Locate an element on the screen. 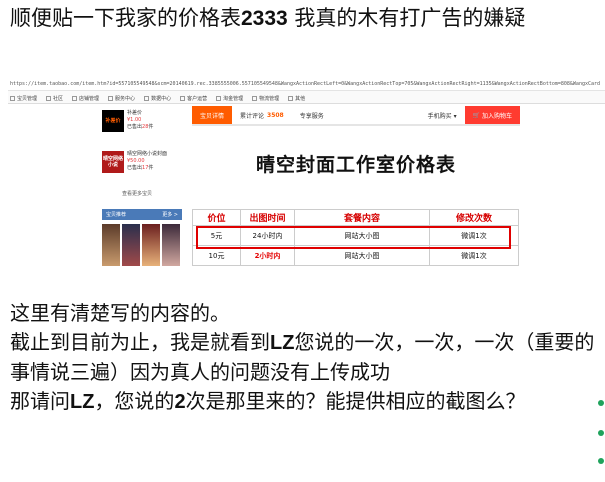 The image size is (605, 482). recommend-header: 宝贝推荐 更多 > is located at coordinates (142, 214).